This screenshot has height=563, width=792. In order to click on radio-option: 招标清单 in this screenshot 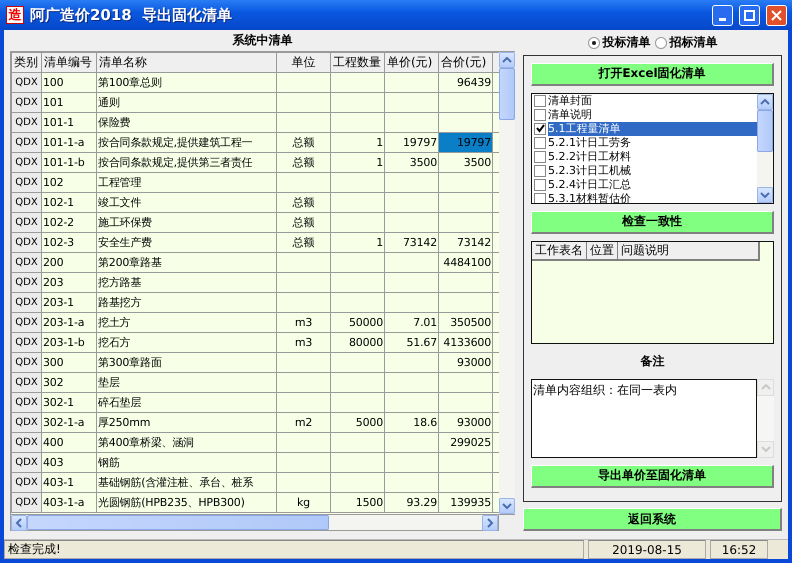, I will do `click(686, 43)`.